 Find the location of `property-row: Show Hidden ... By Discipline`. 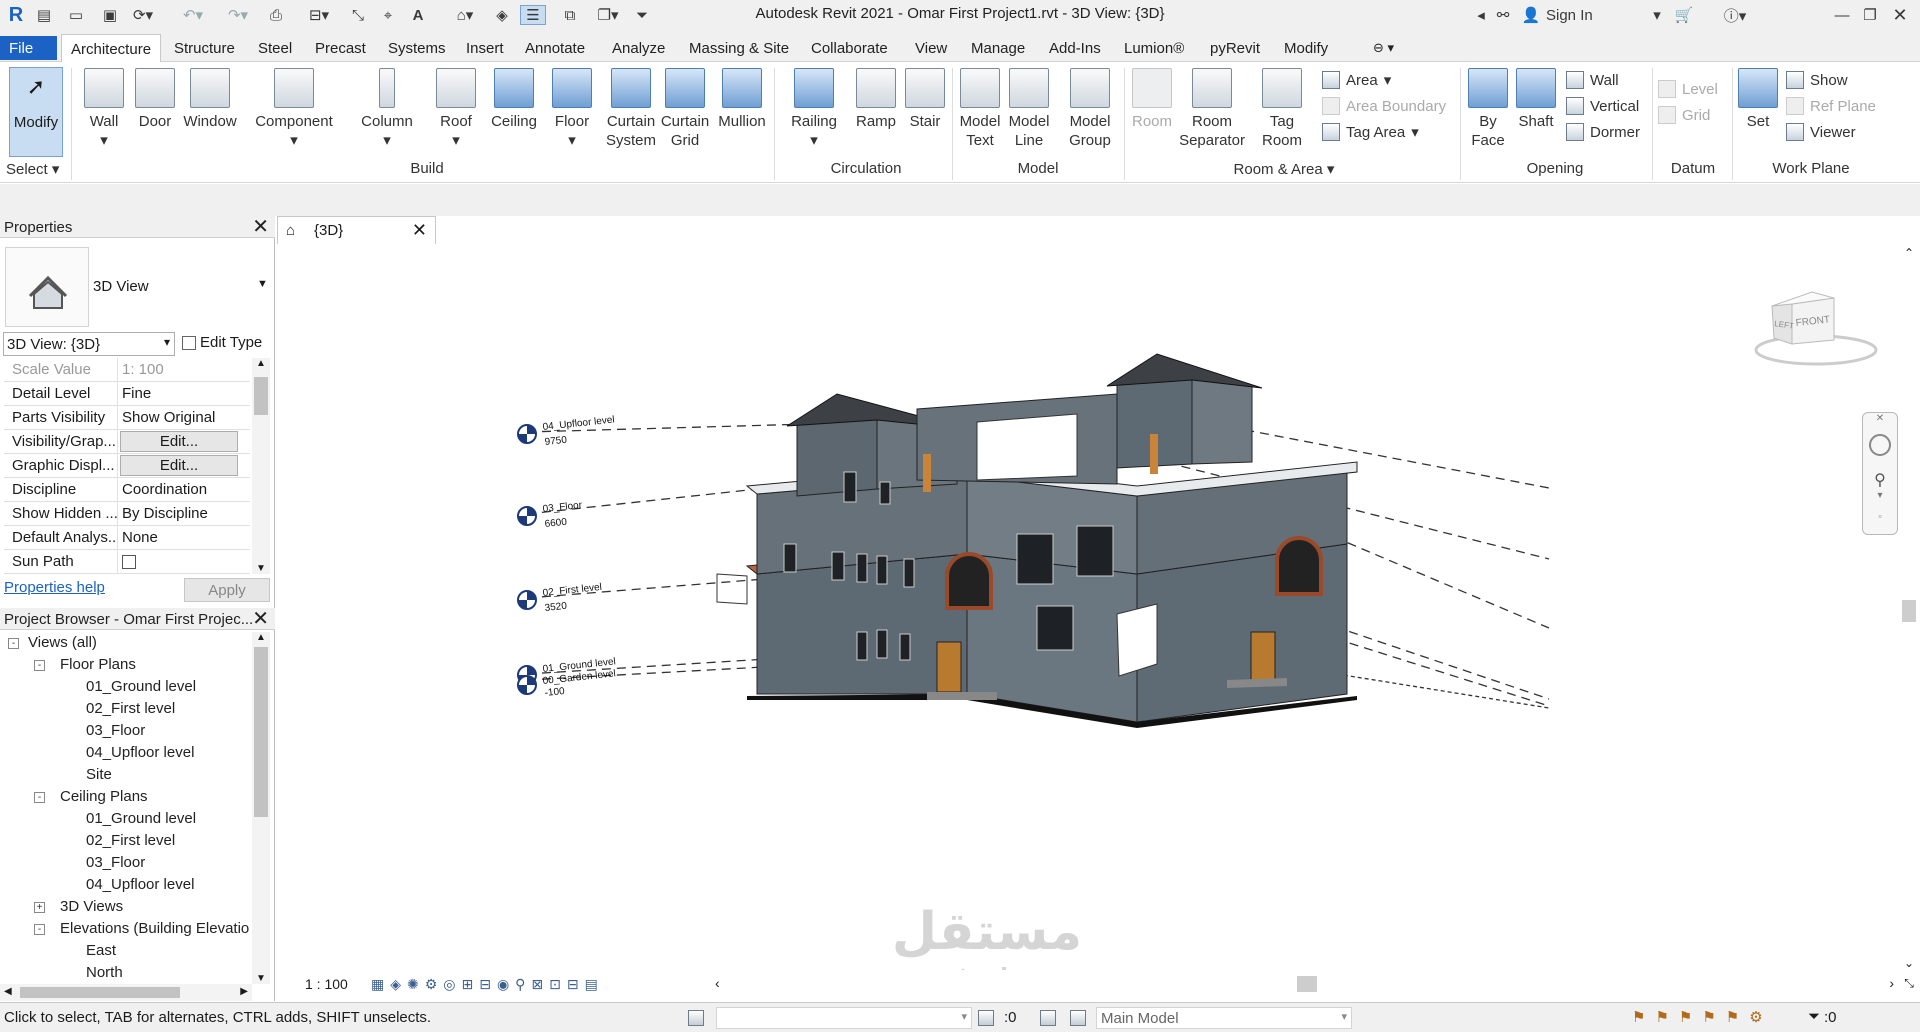

property-row: Show Hidden ... By Discipline is located at coordinates (127, 514).